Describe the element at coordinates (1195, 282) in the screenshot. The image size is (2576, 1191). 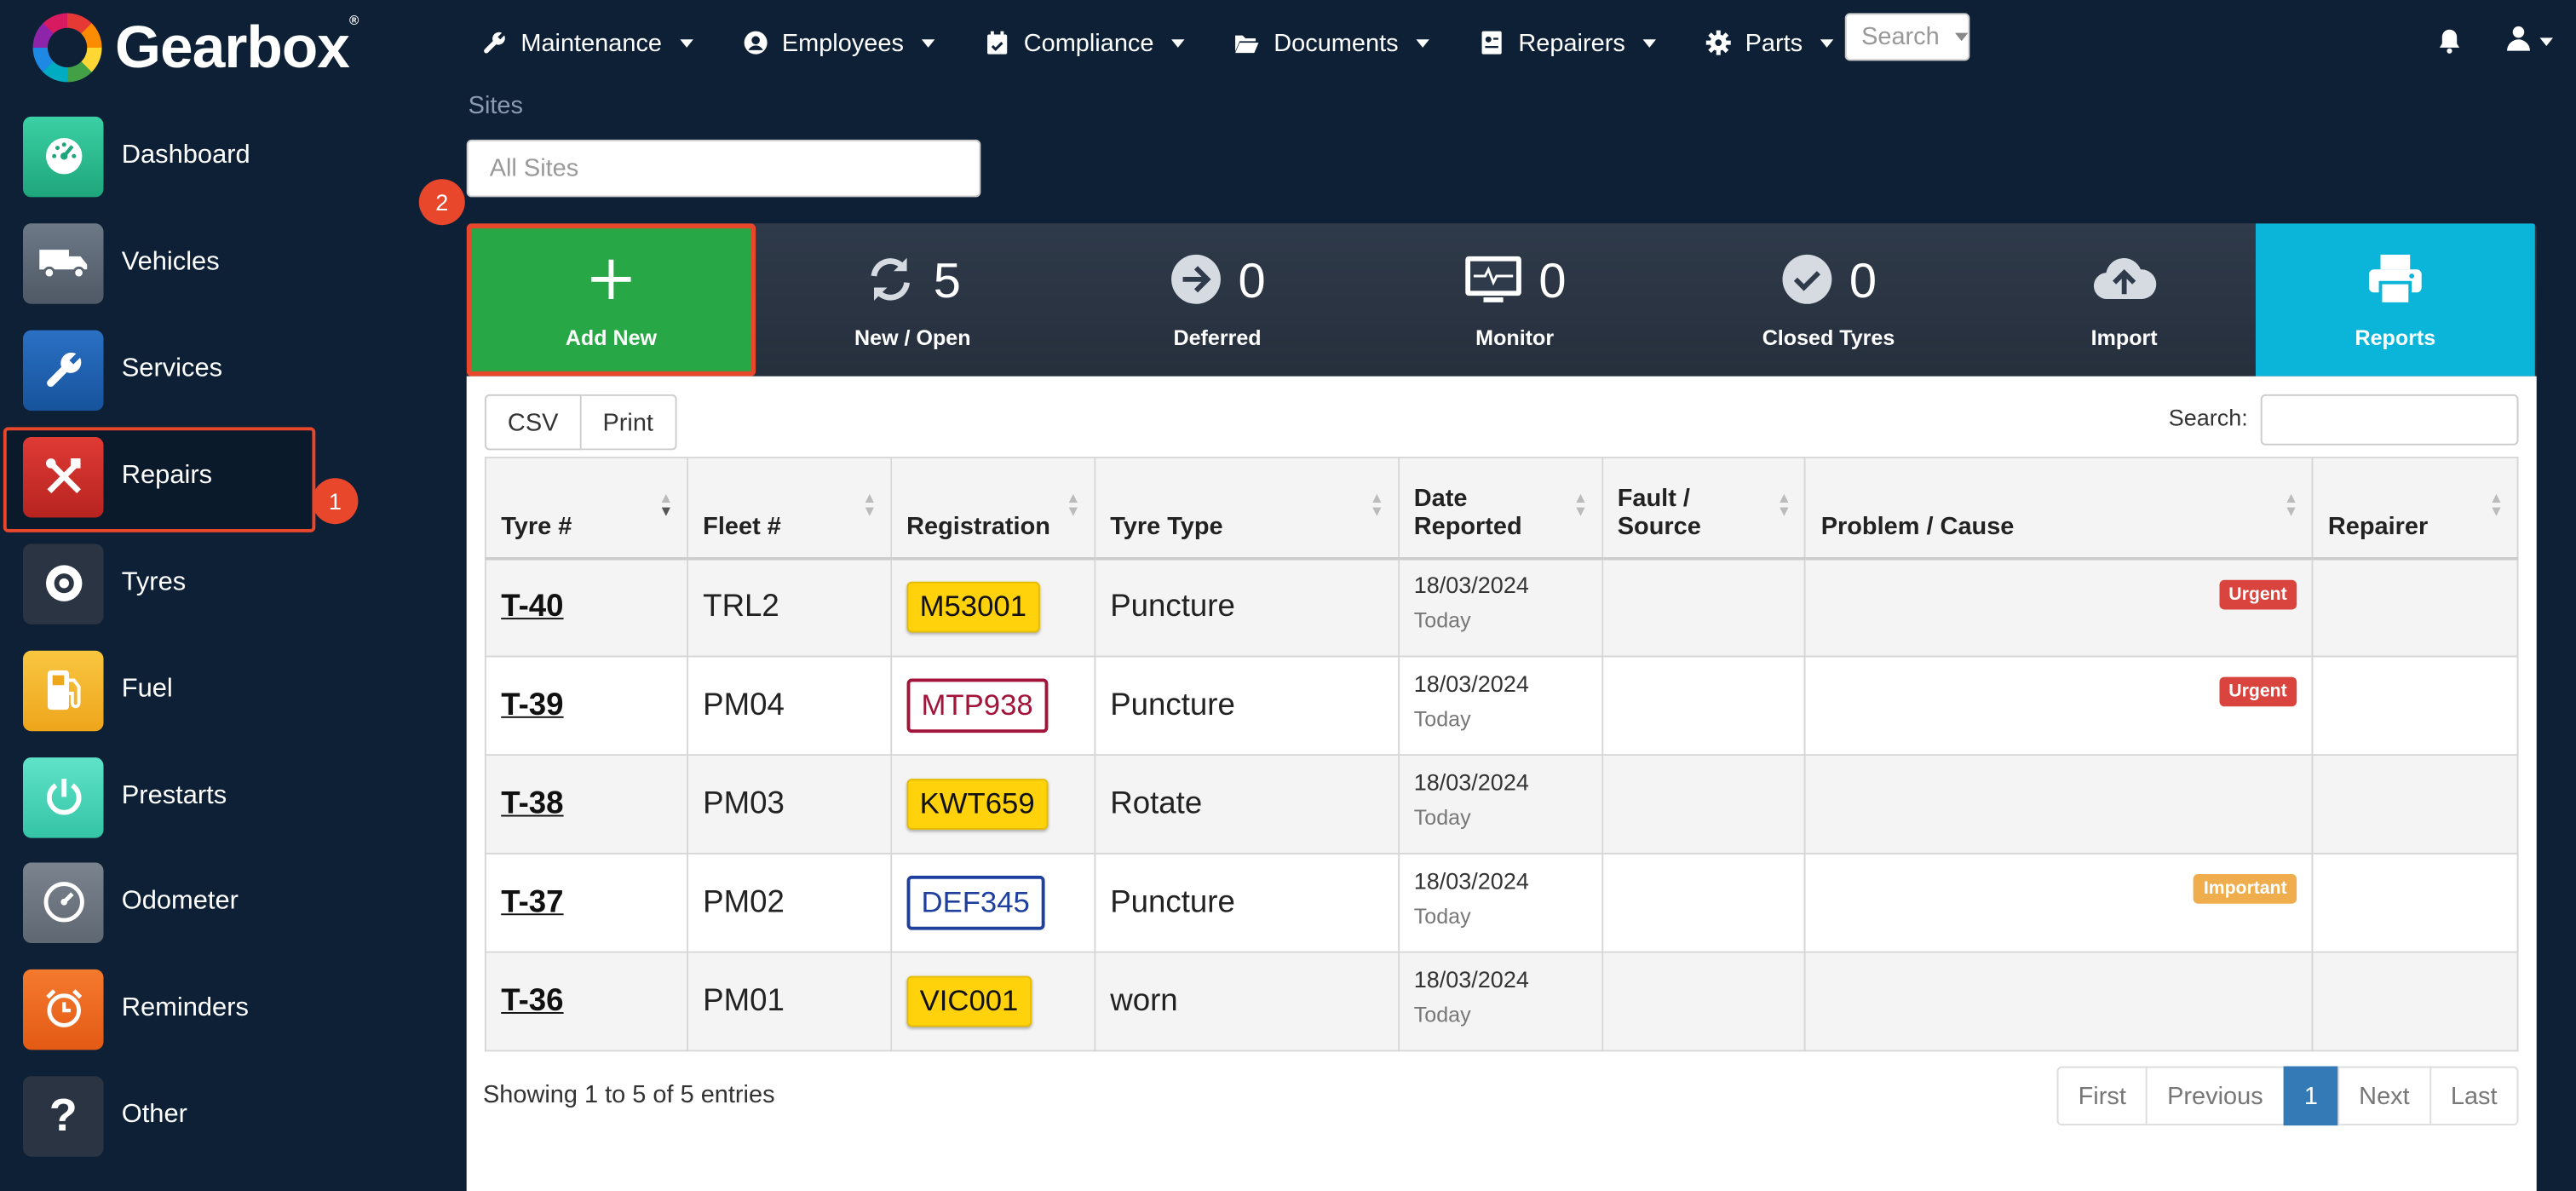
I see `arrow-right-circle-icon` at that location.